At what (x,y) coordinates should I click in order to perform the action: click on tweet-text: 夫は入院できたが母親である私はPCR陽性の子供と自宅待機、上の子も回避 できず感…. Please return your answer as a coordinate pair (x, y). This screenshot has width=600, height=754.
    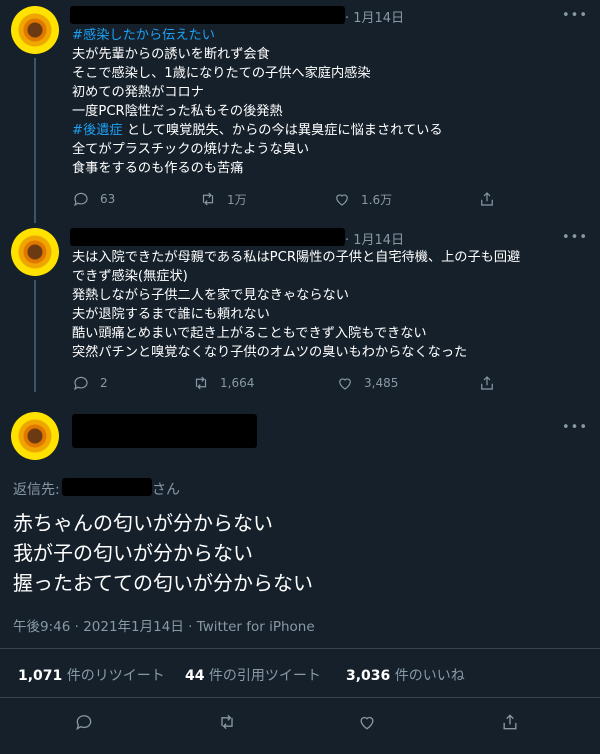
    Looking at the image, I should click on (296, 305).